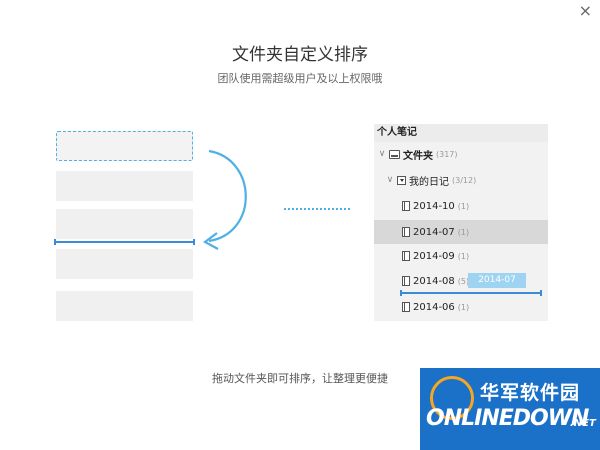 This screenshot has width=600, height=450. I want to click on watermark-en-text: ONLINEDOWN, so click(507, 418).